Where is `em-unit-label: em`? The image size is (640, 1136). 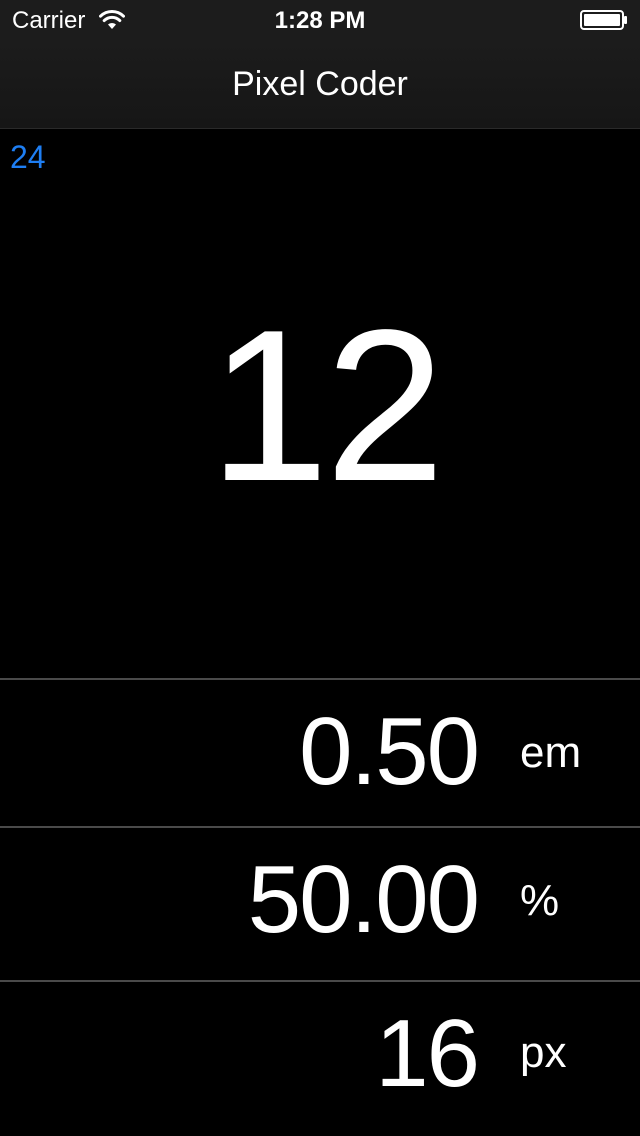
em-unit-label: em is located at coordinates (551, 752).